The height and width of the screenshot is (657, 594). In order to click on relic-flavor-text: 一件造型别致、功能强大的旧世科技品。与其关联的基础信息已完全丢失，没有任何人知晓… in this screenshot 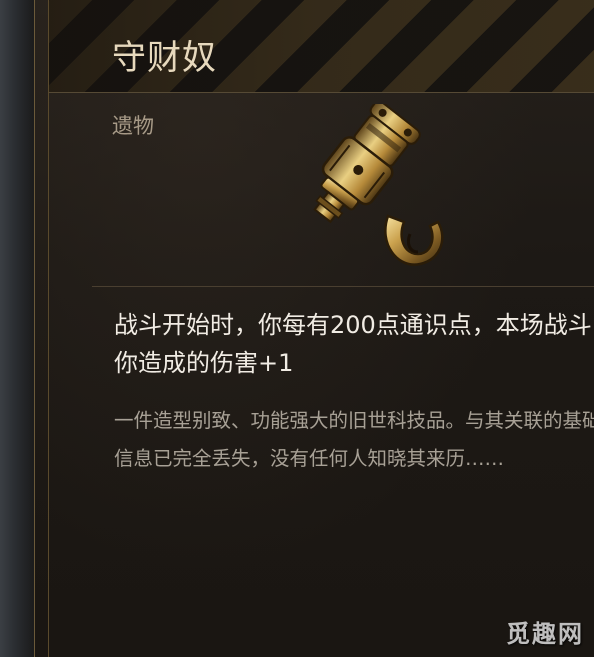, I will do `click(354, 439)`.